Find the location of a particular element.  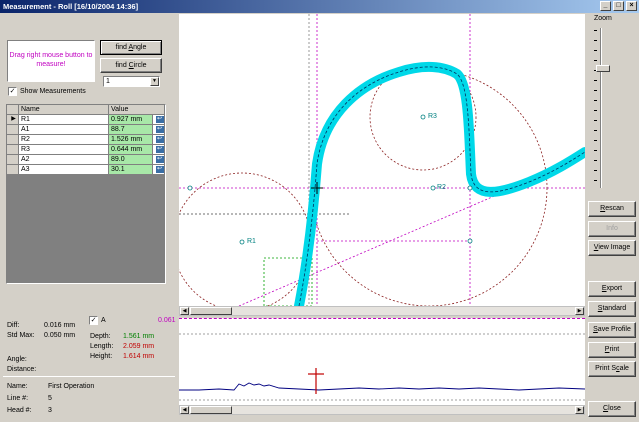

scroll-right-icon: ▶ is located at coordinates (579, 311).